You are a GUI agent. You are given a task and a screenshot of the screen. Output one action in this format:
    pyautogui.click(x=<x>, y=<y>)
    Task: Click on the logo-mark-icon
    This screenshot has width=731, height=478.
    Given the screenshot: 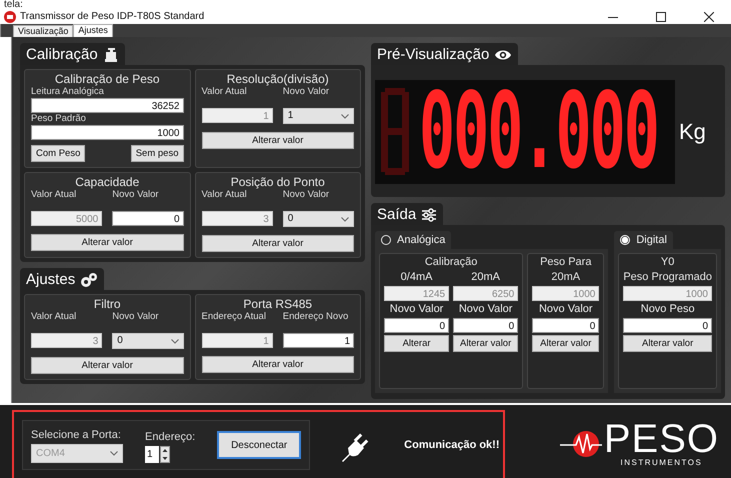 What is the action you would take?
    pyautogui.click(x=581, y=444)
    